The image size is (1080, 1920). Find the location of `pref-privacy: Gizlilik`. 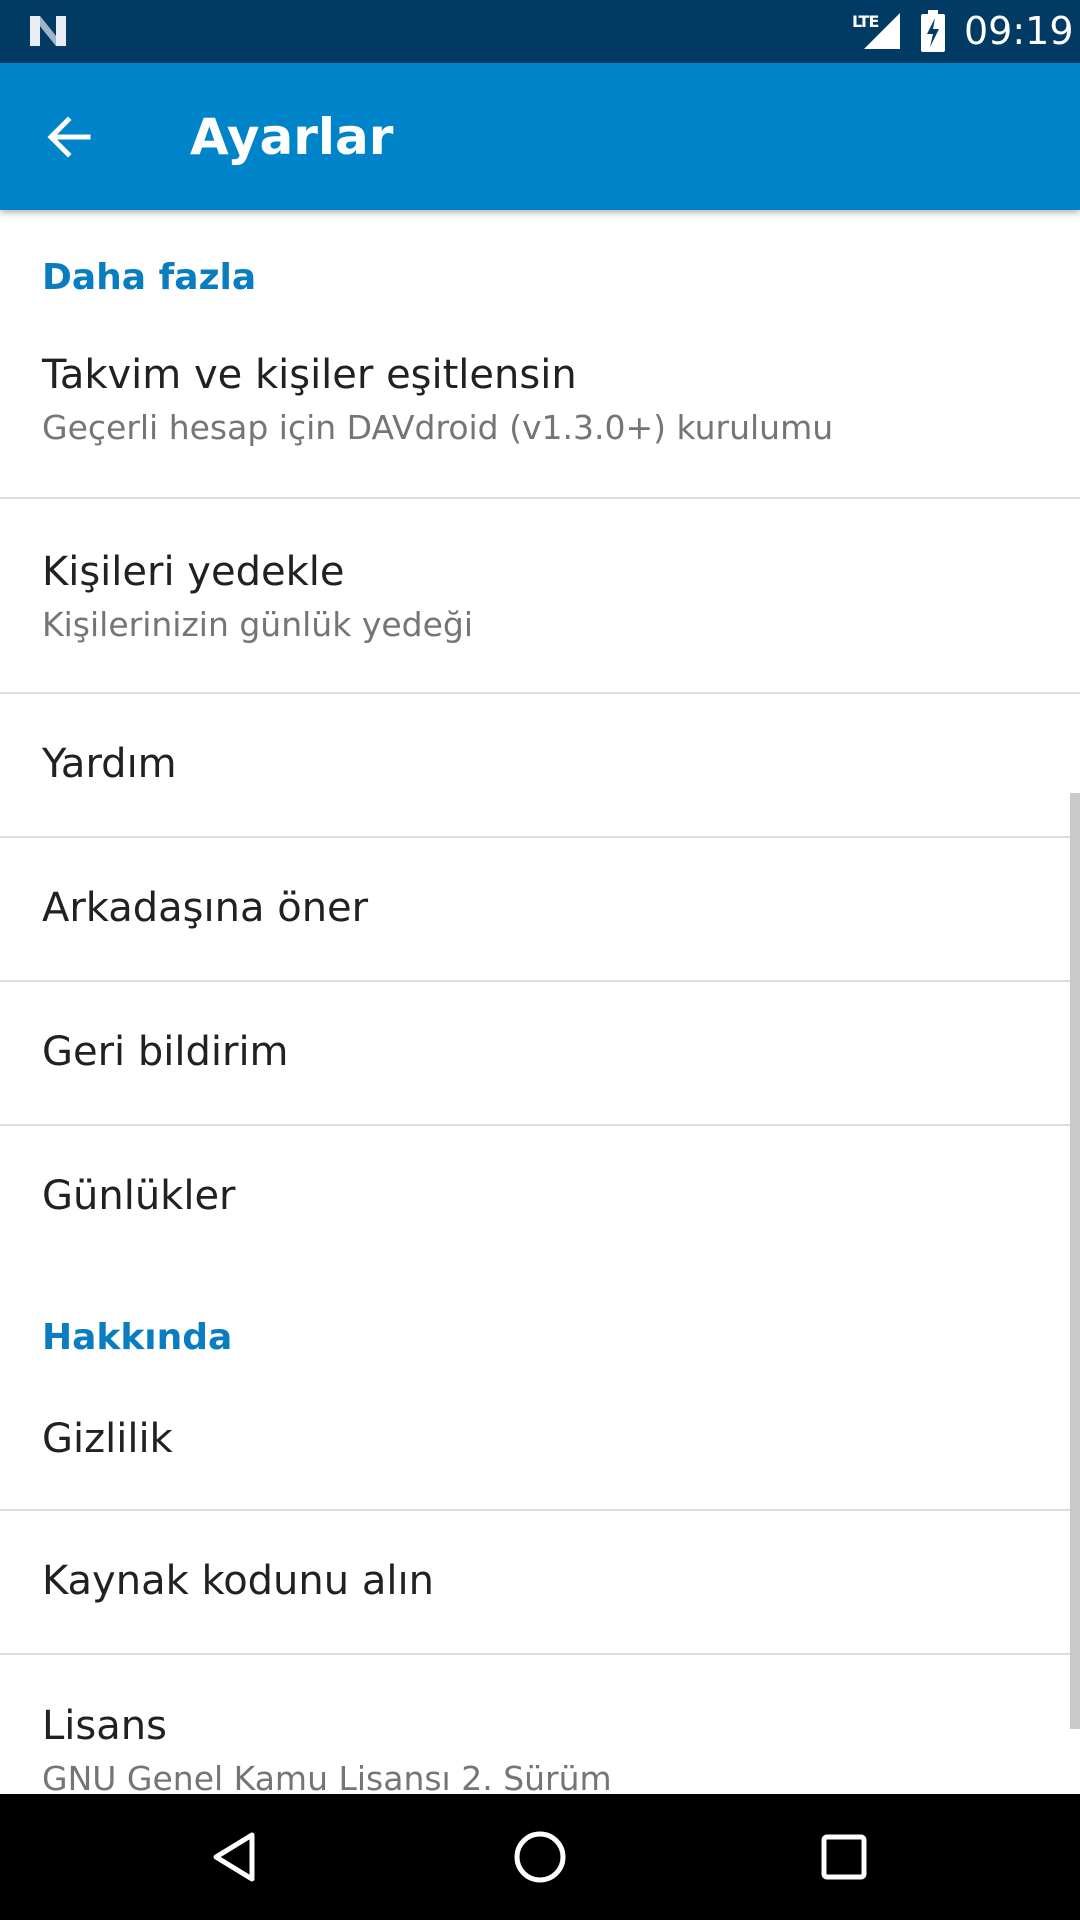

pref-privacy: Gizlilik is located at coordinates (540, 1440).